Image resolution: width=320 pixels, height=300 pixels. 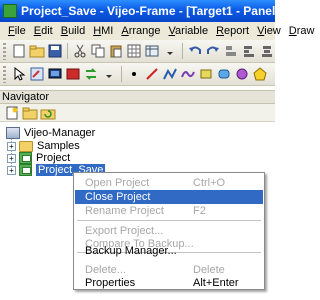 I want to click on menu-item-label: Open Project, so click(x=117, y=183).